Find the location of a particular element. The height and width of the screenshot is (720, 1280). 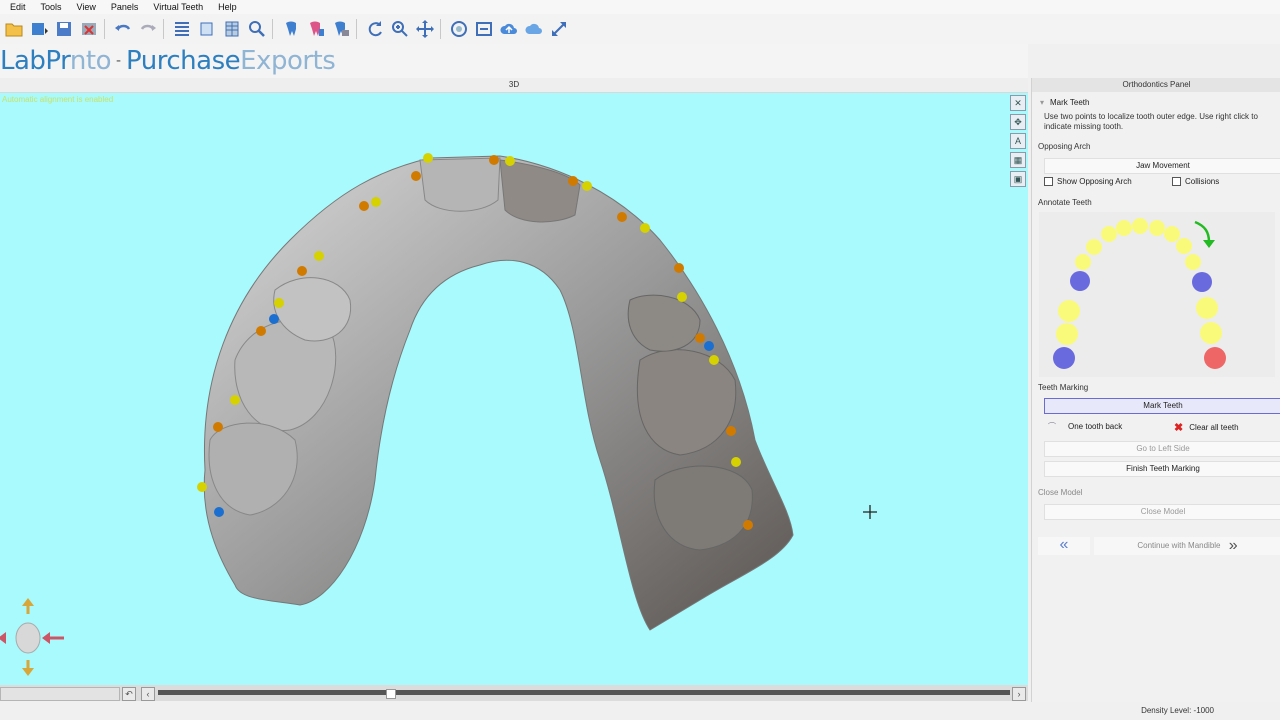

main-toolbar is located at coordinates (640, 29).